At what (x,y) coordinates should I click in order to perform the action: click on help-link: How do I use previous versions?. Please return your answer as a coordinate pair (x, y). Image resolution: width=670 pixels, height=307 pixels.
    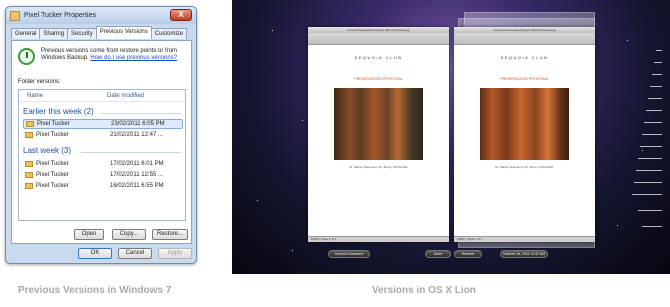
    Looking at the image, I should click on (133, 58).